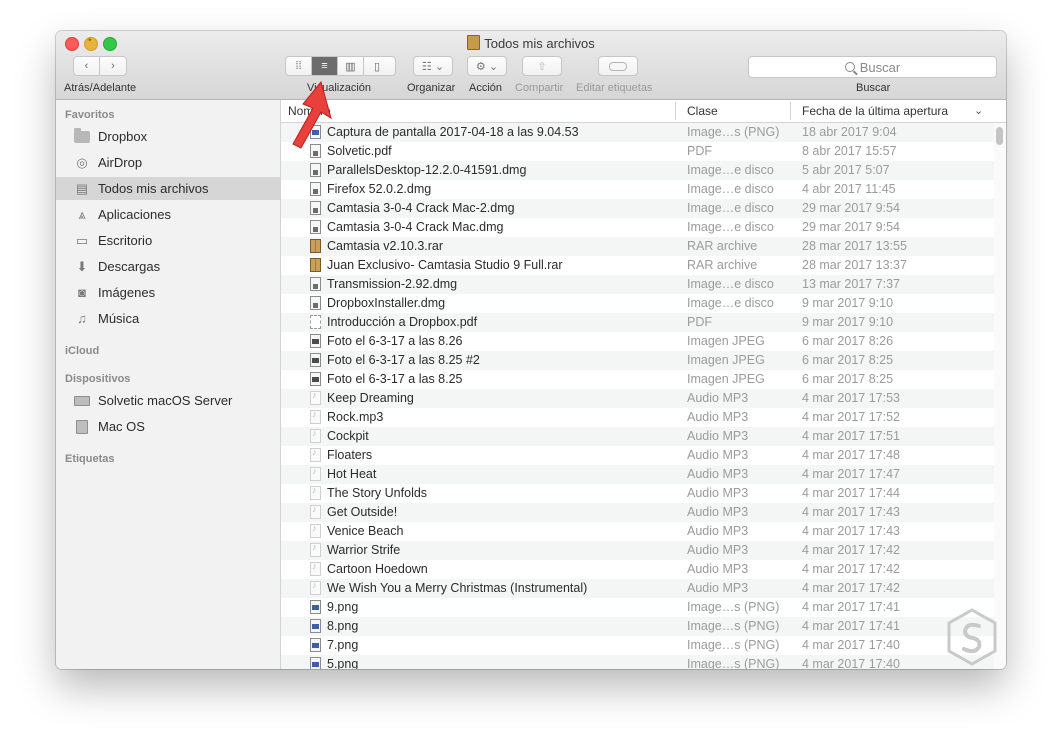 The image size is (1062, 749). Describe the element at coordinates (315, 322) in the screenshot. I see `file-dotted-icon` at that location.